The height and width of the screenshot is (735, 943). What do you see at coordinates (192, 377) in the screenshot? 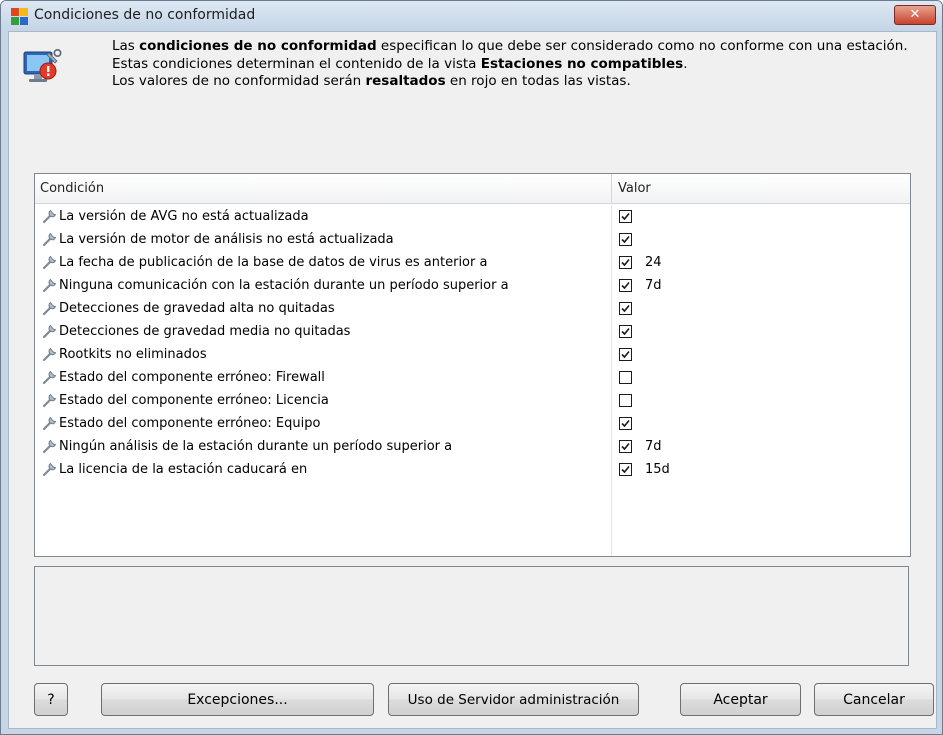
I see `condition-label: Estado del componente erróneo: Firewall` at bounding box center [192, 377].